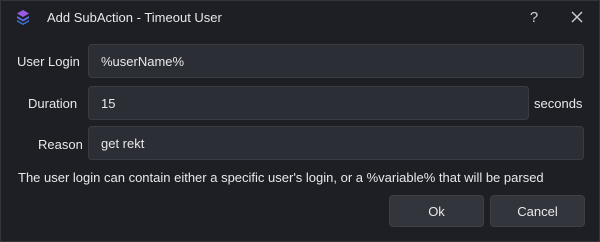  What do you see at coordinates (336, 61) in the screenshot?
I see `user-login-input` at bounding box center [336, 61].